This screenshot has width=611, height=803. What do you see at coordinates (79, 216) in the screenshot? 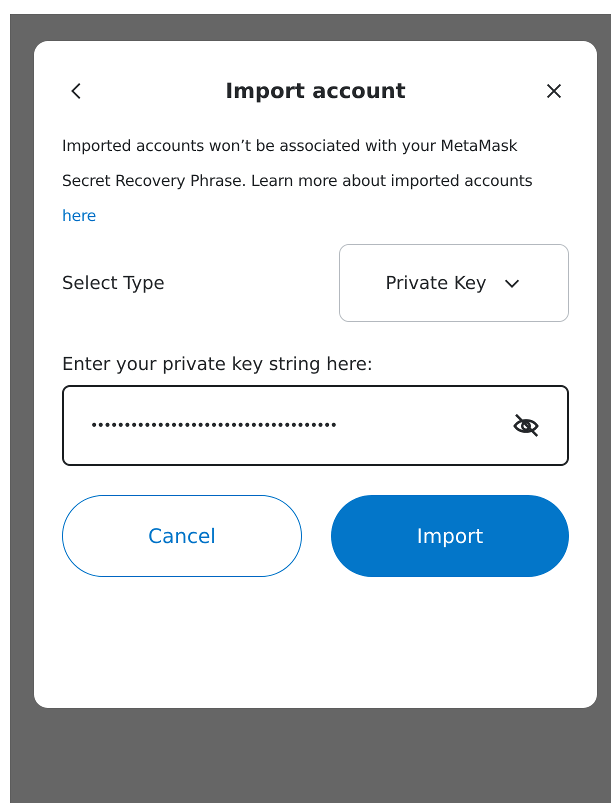
I see `help-link: here` at bounding box center [79, 216].